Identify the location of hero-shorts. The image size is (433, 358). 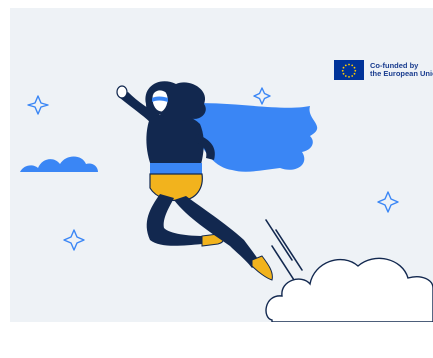
(176, 187).